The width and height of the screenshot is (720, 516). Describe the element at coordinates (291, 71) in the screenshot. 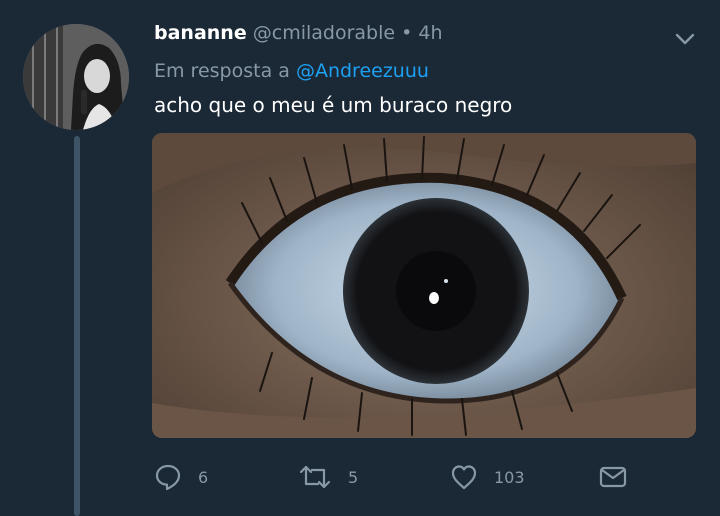

I see `reply-context: Em resposta a @Andreezuuu` at that location.